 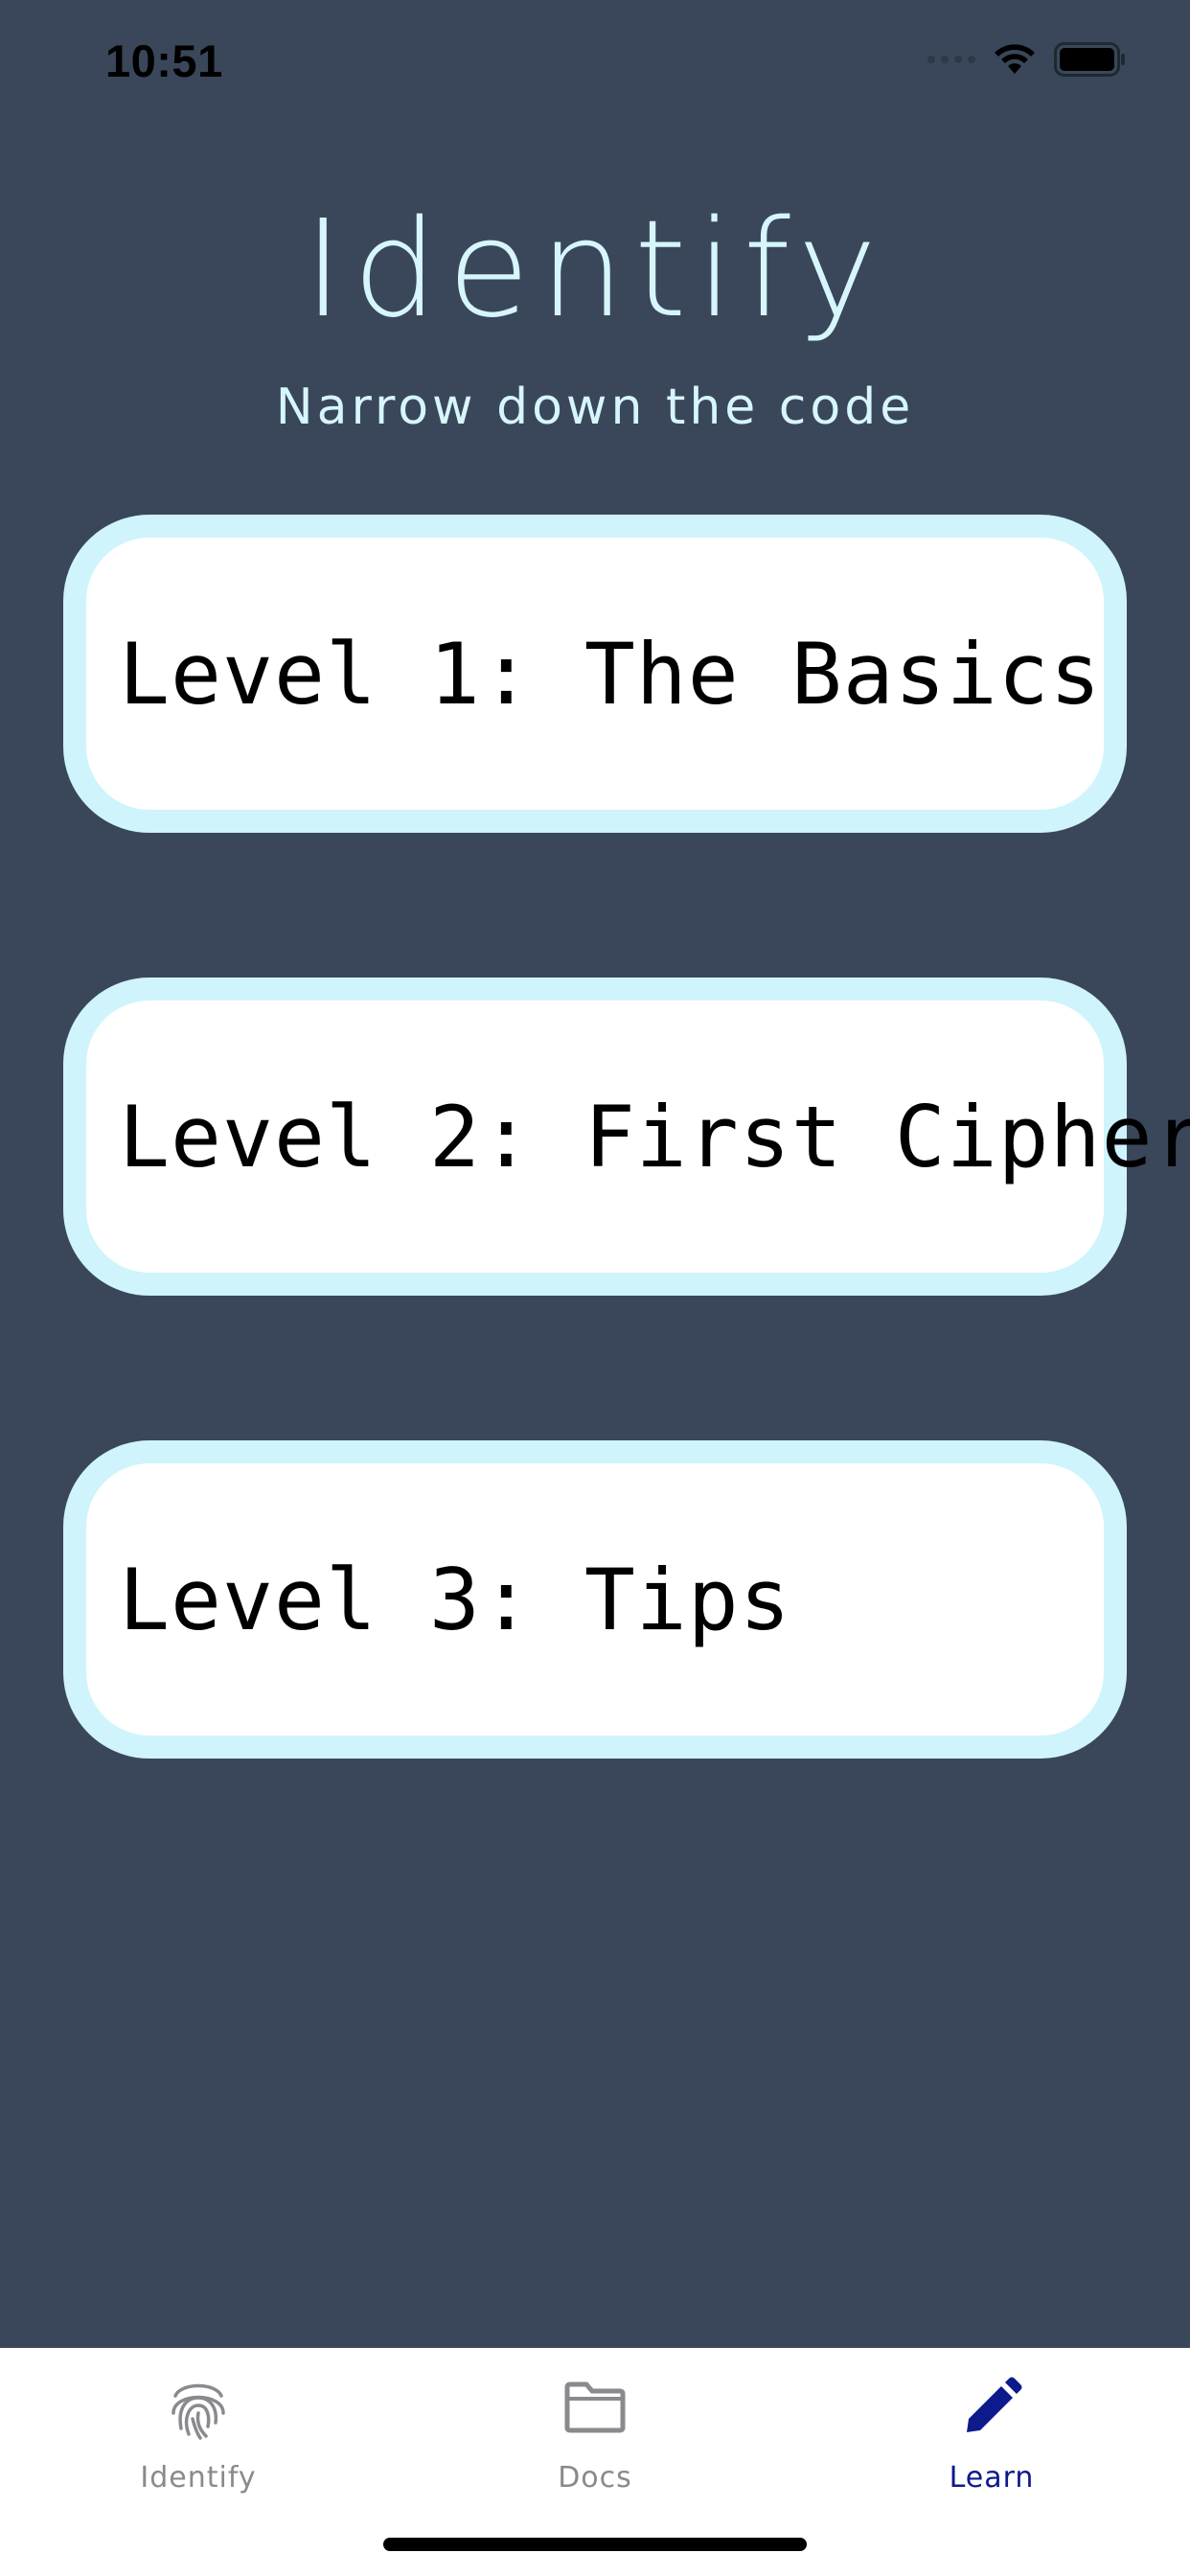 I want to click on folder-icon, so click(x=595, y=2407).